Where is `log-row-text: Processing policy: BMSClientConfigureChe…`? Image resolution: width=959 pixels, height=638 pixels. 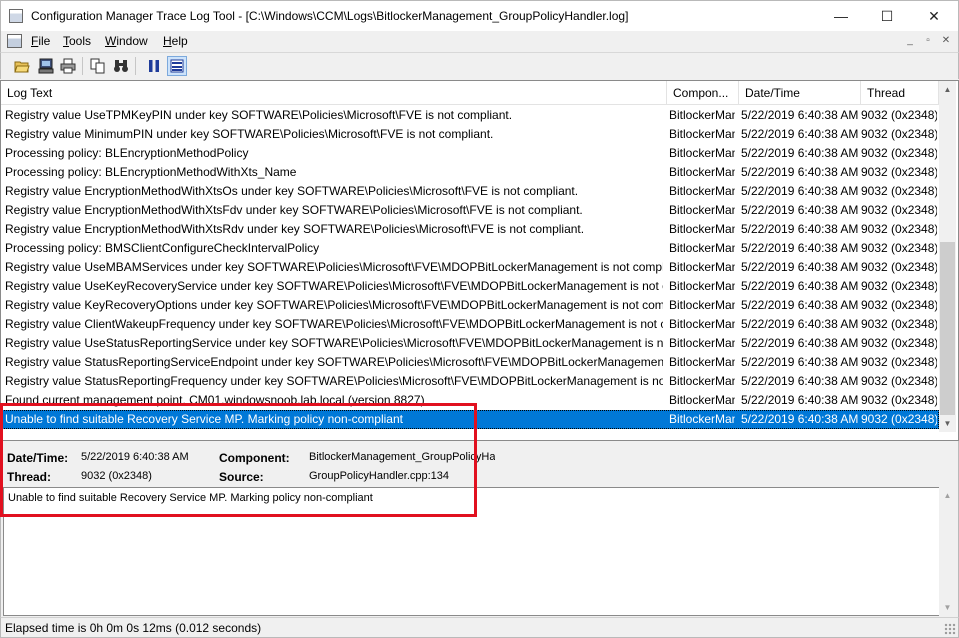
log-row-text: Processing policy: BMSClientConfigureChe… is located at coordinates (162, 248).